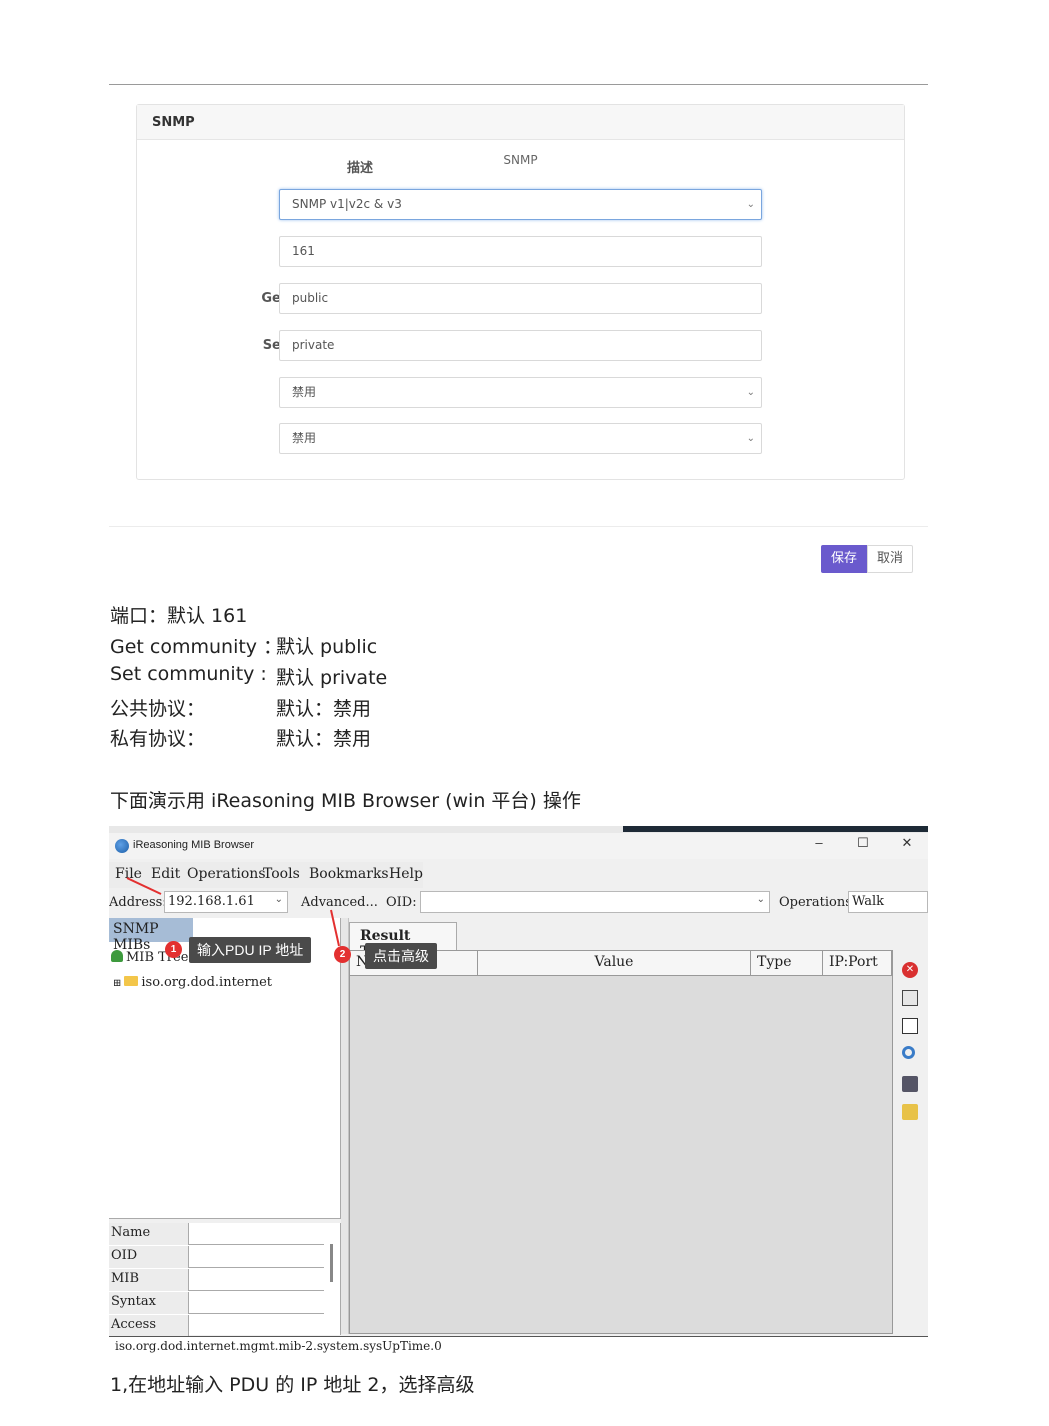 This screenshot has width=1049, height=1426. Describe the element at coordinates (890, 559) in the screenshot. I see `cancel-button: 取消` at that location.